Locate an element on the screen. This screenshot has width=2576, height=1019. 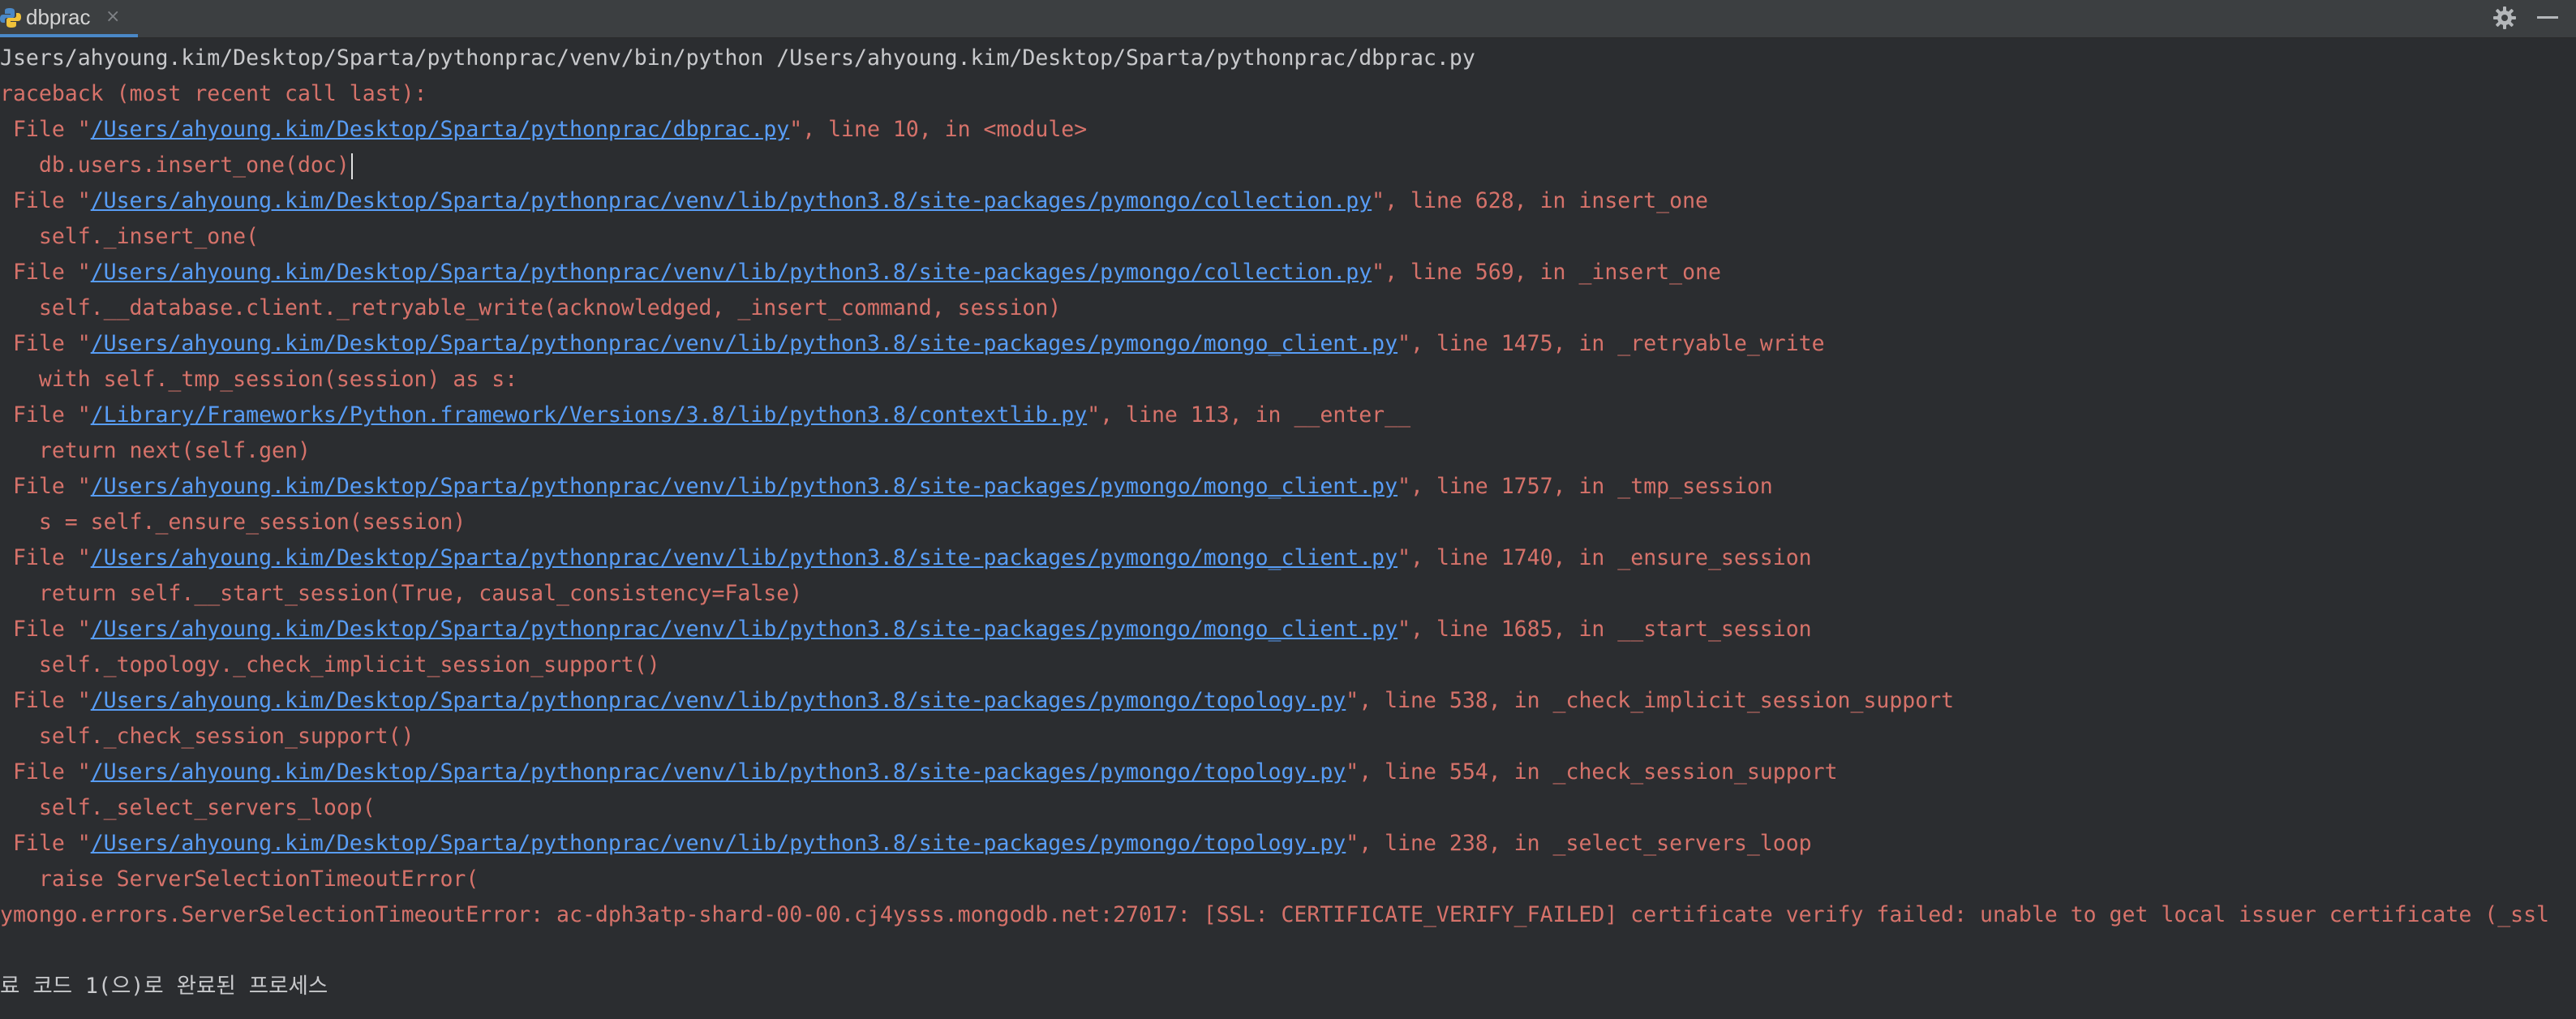
traceback-header: raceback (most recent call last): is located at coordinates (214, 93).